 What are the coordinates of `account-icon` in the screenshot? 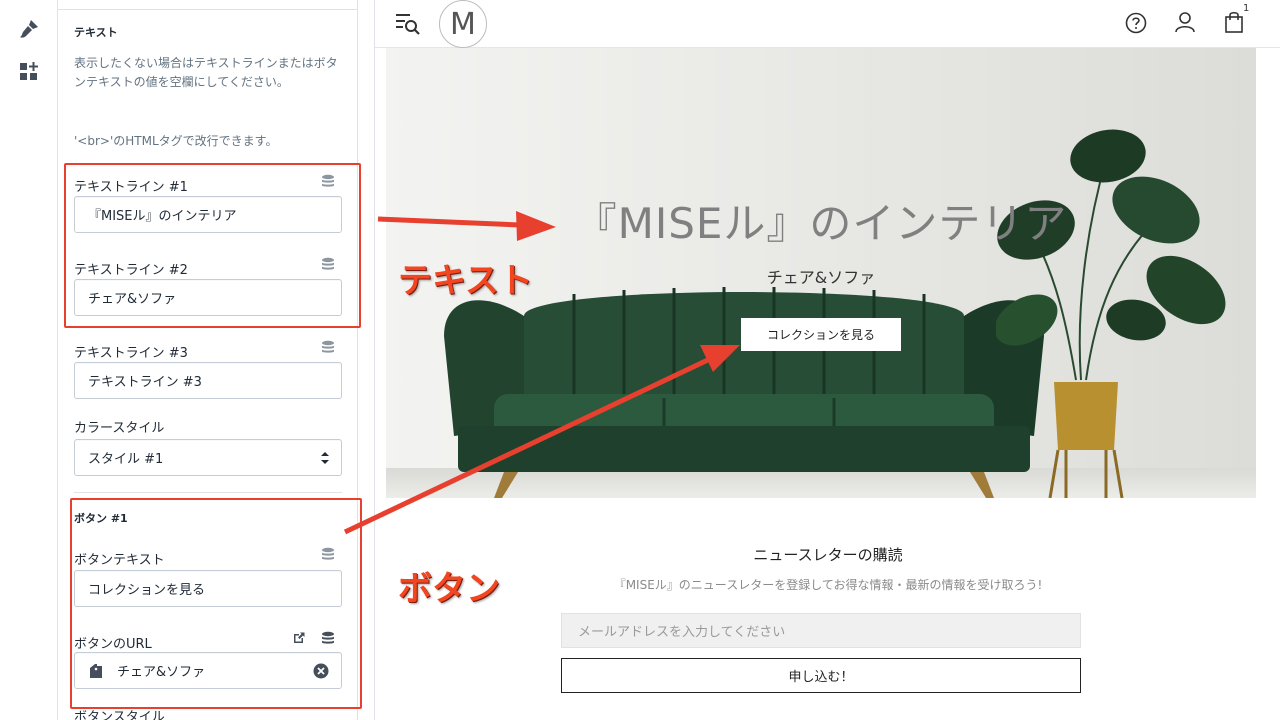 It's located at (1185, 22).